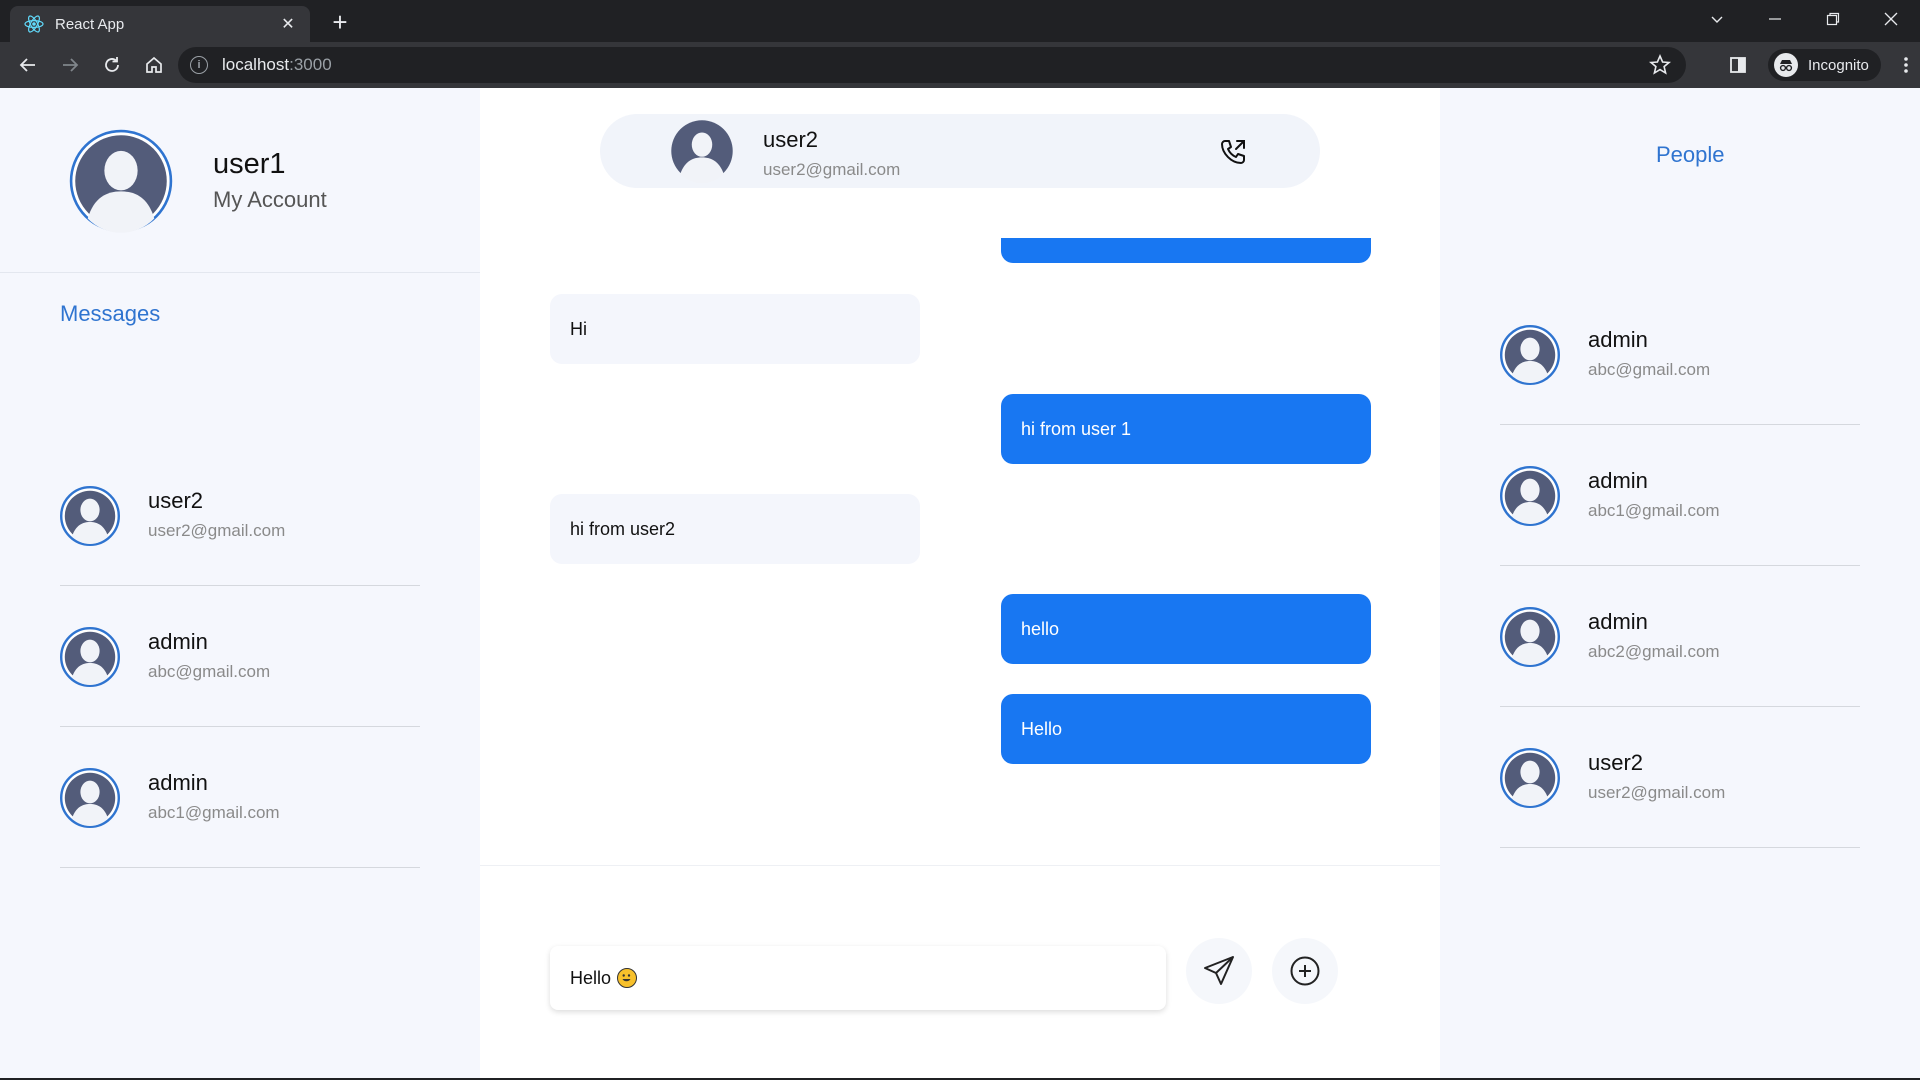  Describe the element at coordinates (1654, 510) in the screenshot. I see `person-email: abc1@gmail.com` at that location.